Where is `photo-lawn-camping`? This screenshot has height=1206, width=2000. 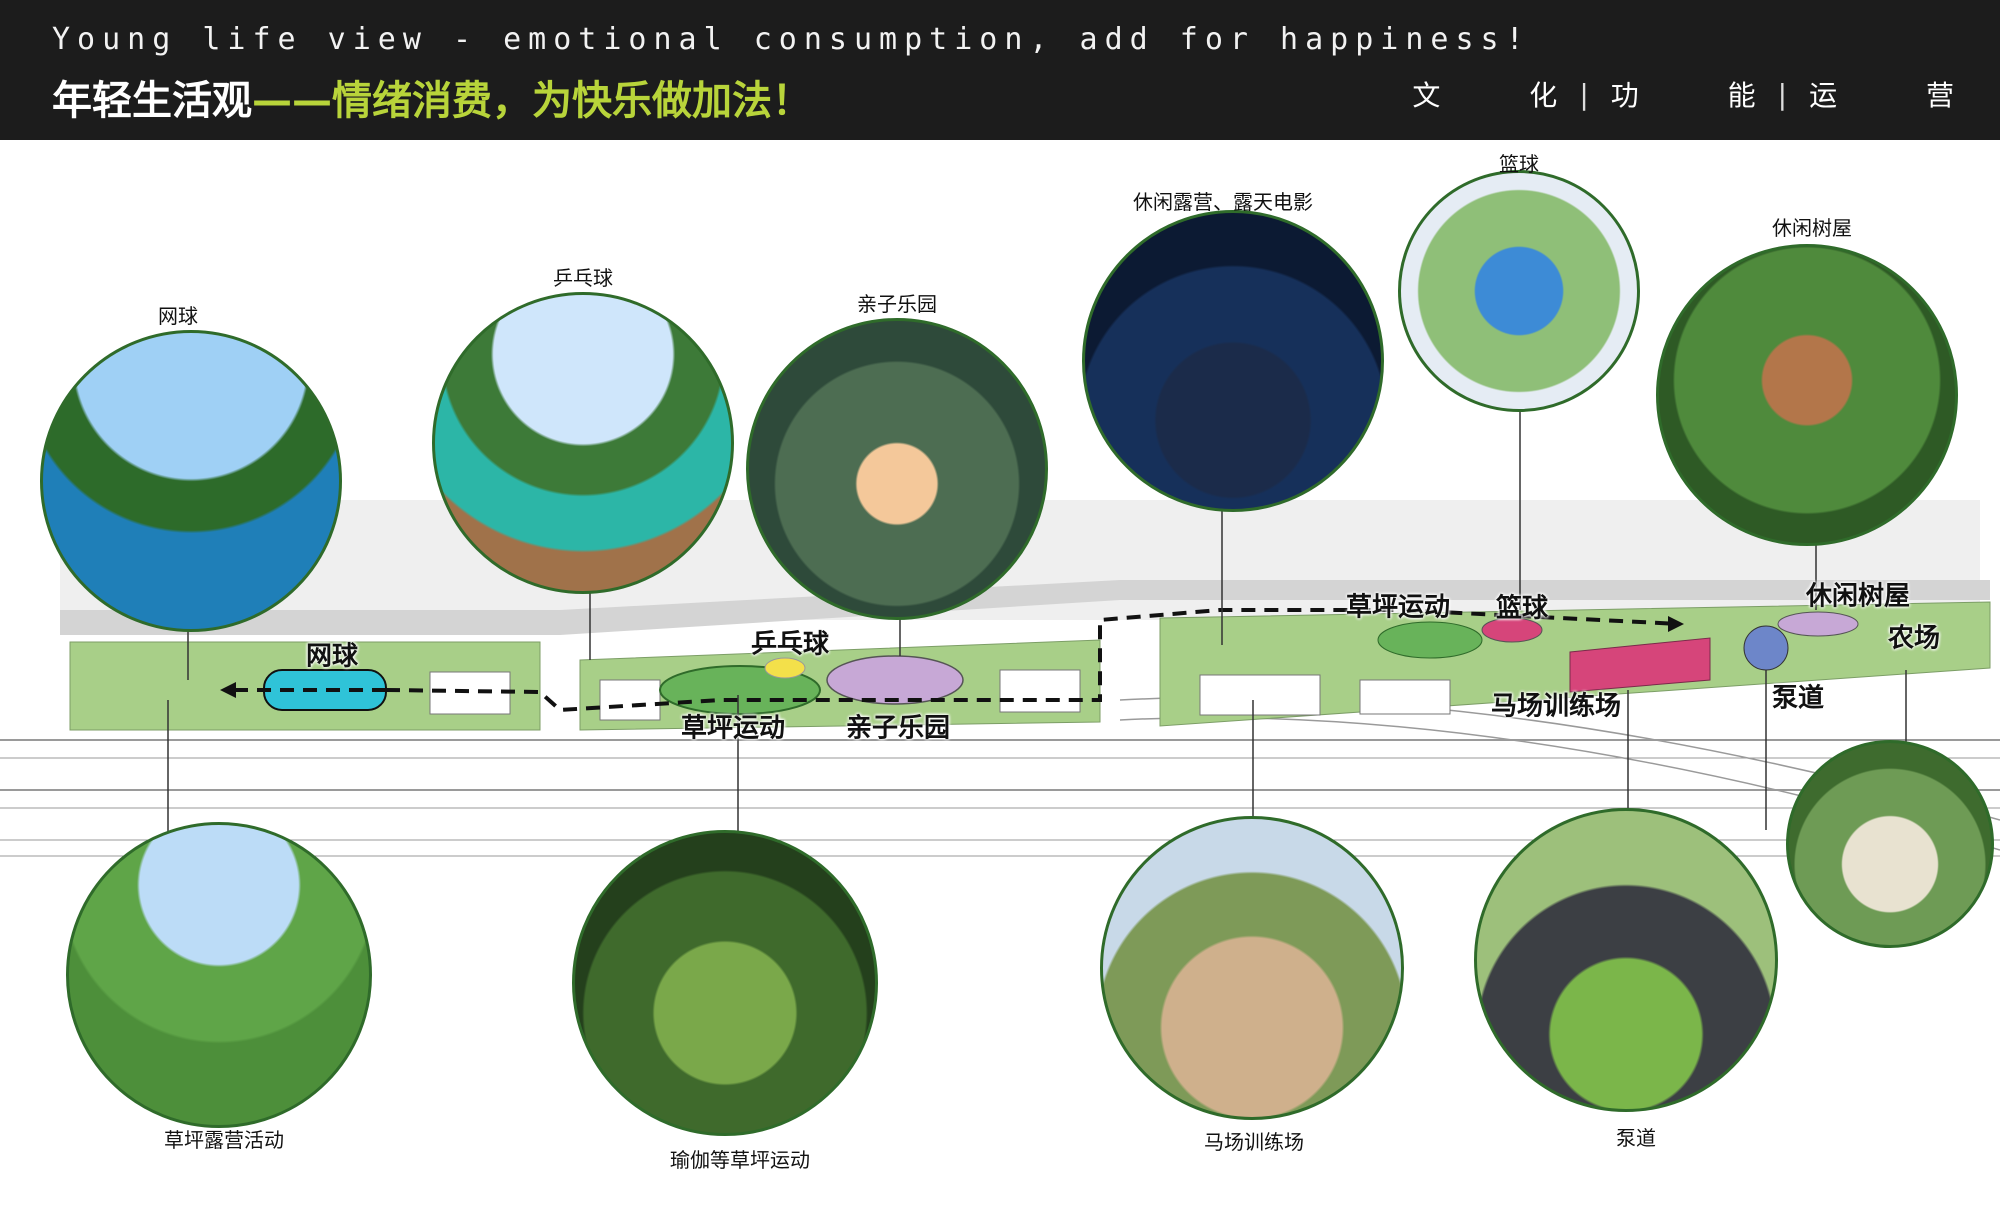 photo-lawn-camping is located at coordinates (219, 975).